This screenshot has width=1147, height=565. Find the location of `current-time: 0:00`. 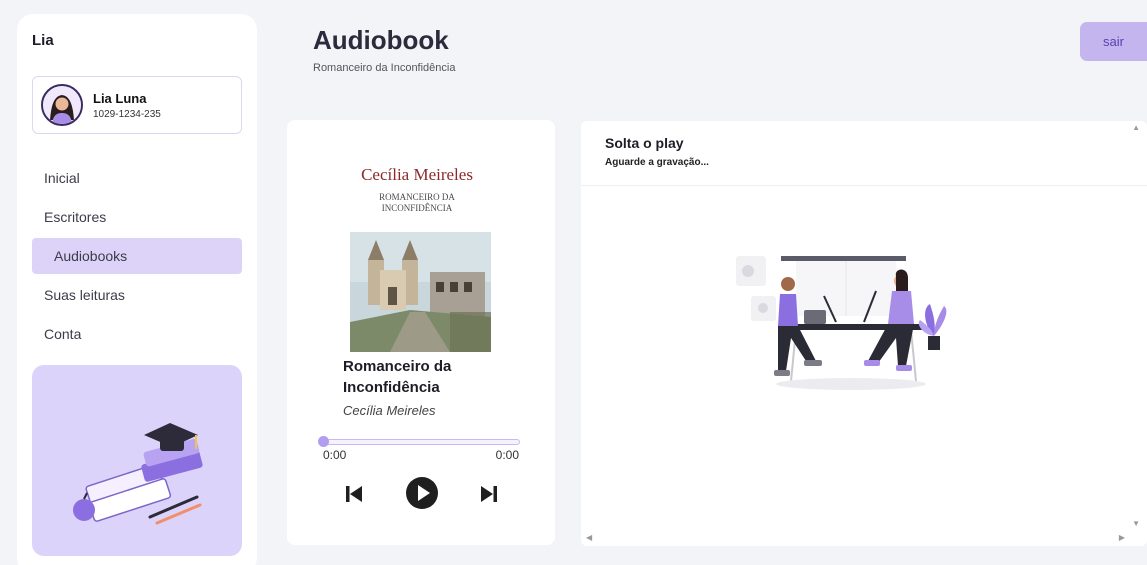

current-time: 0:00 is located at coordinates (335, 455).